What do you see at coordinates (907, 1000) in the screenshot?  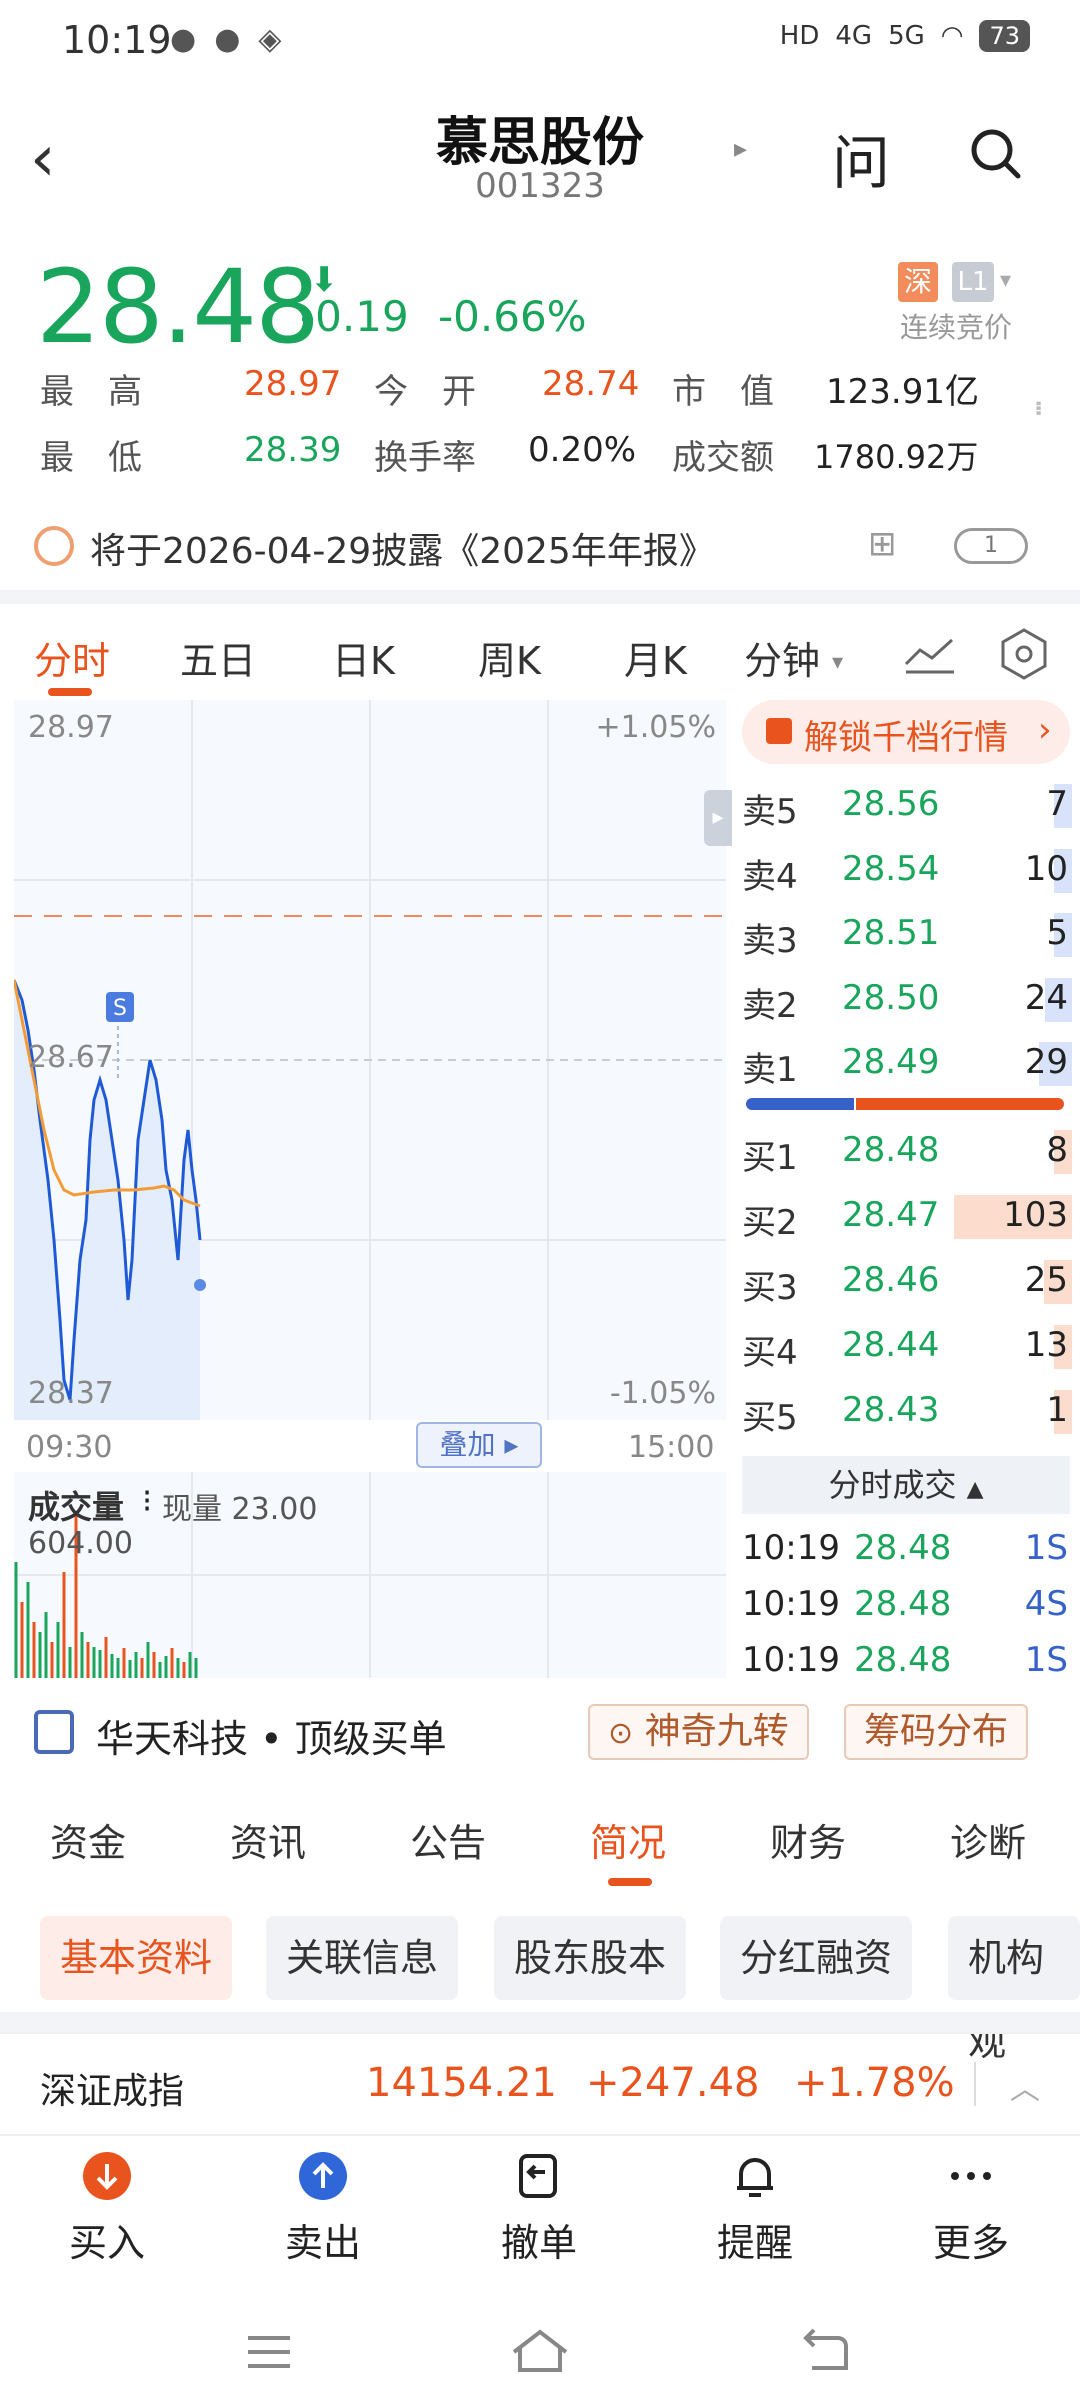 I see `ask-level-row: 卖2 28.50 24` at bounding box center [907, 1000].